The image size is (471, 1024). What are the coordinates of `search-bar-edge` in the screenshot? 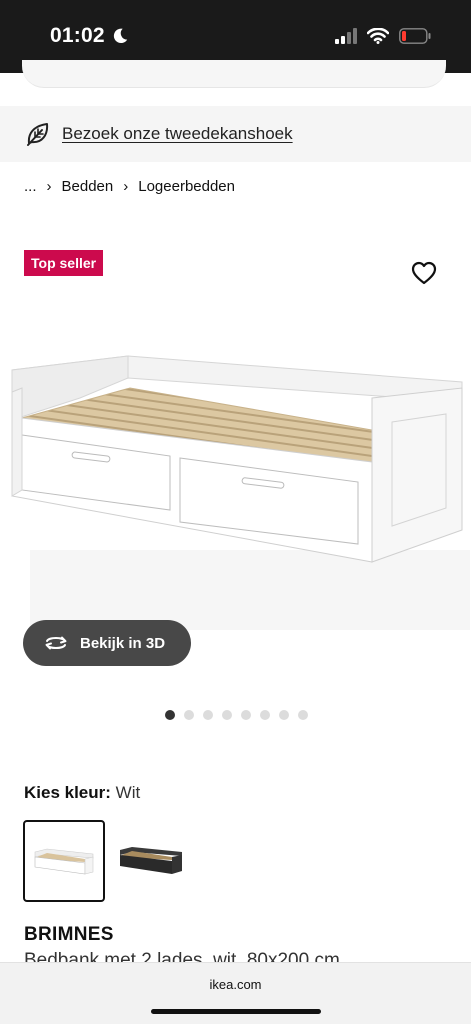 It's located at (234, 74).